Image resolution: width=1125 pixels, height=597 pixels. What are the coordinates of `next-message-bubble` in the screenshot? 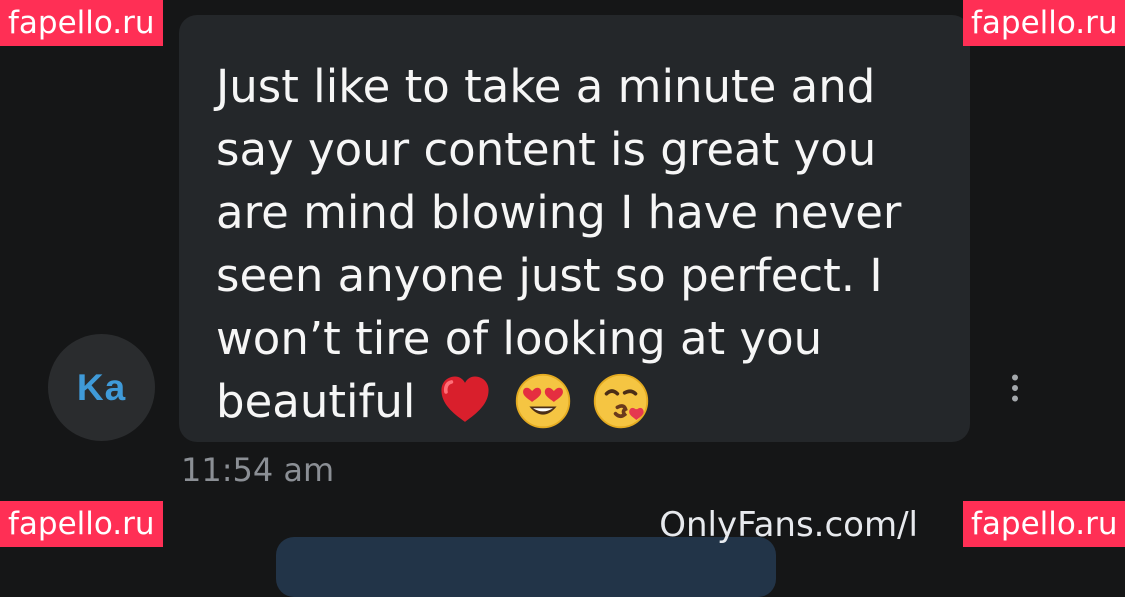 It's located at (526, 567).